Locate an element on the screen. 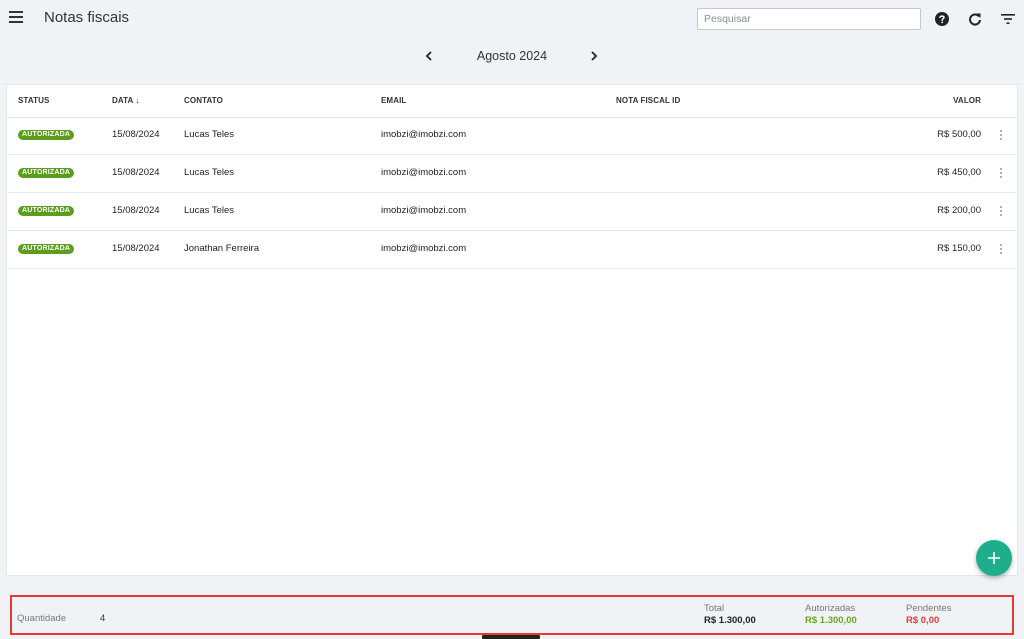 Image resolution: width=1024 pixels, height=639 pixels. pending-value: R$ 0,00 is located at coordinates (923, 620).